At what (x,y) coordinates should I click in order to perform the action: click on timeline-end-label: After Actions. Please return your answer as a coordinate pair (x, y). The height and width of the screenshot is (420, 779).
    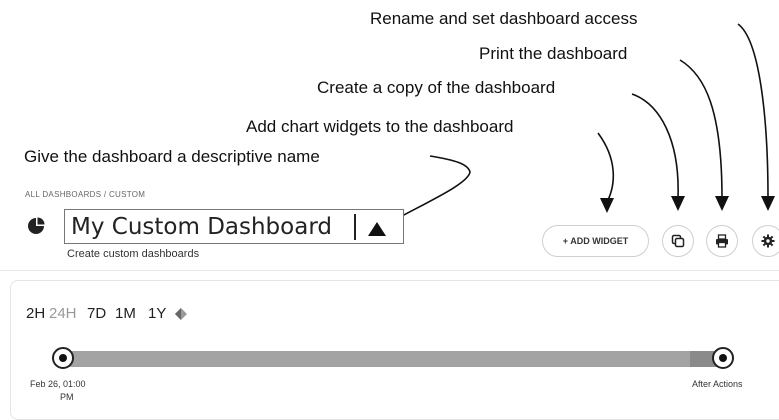
    Looking at the image, I should click on (717, 384).